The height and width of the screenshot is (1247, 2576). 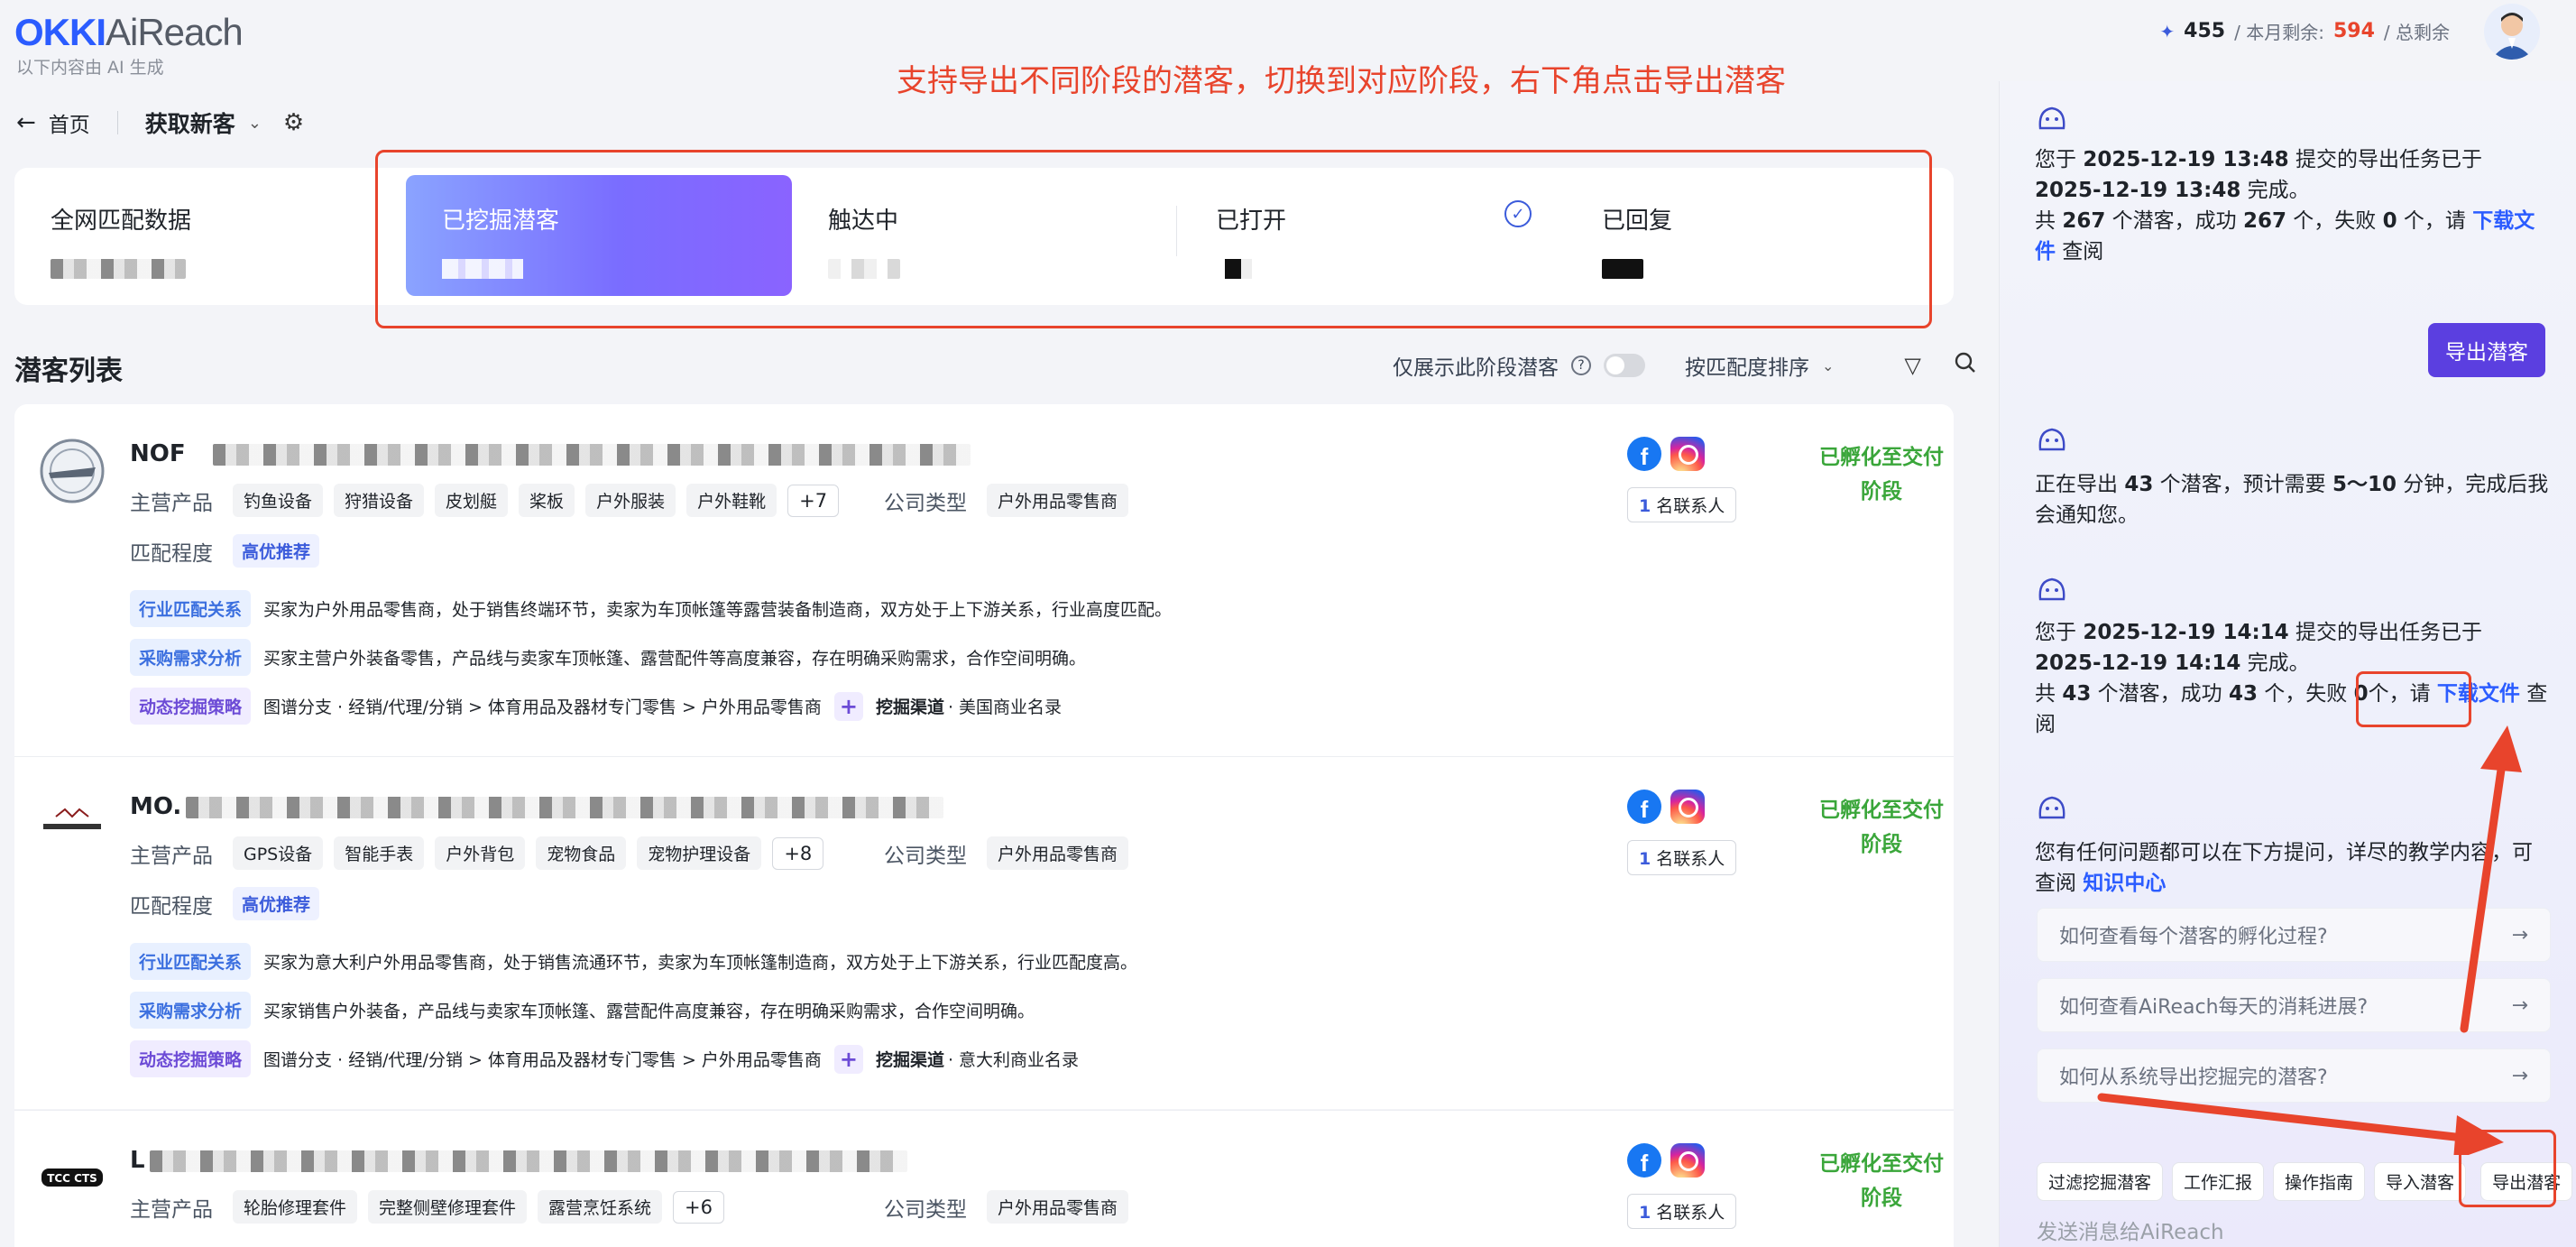 What do you see at coordinates (529, 1161) in the screenshot?
I see `company-name-redacted` at bounding box center [529, 1161].